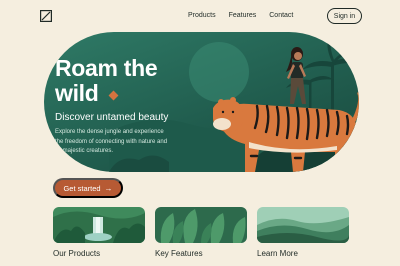  Describe the element at coordinates (277, 253) in the screenshot. I see `card-label: Learn More` at that location.